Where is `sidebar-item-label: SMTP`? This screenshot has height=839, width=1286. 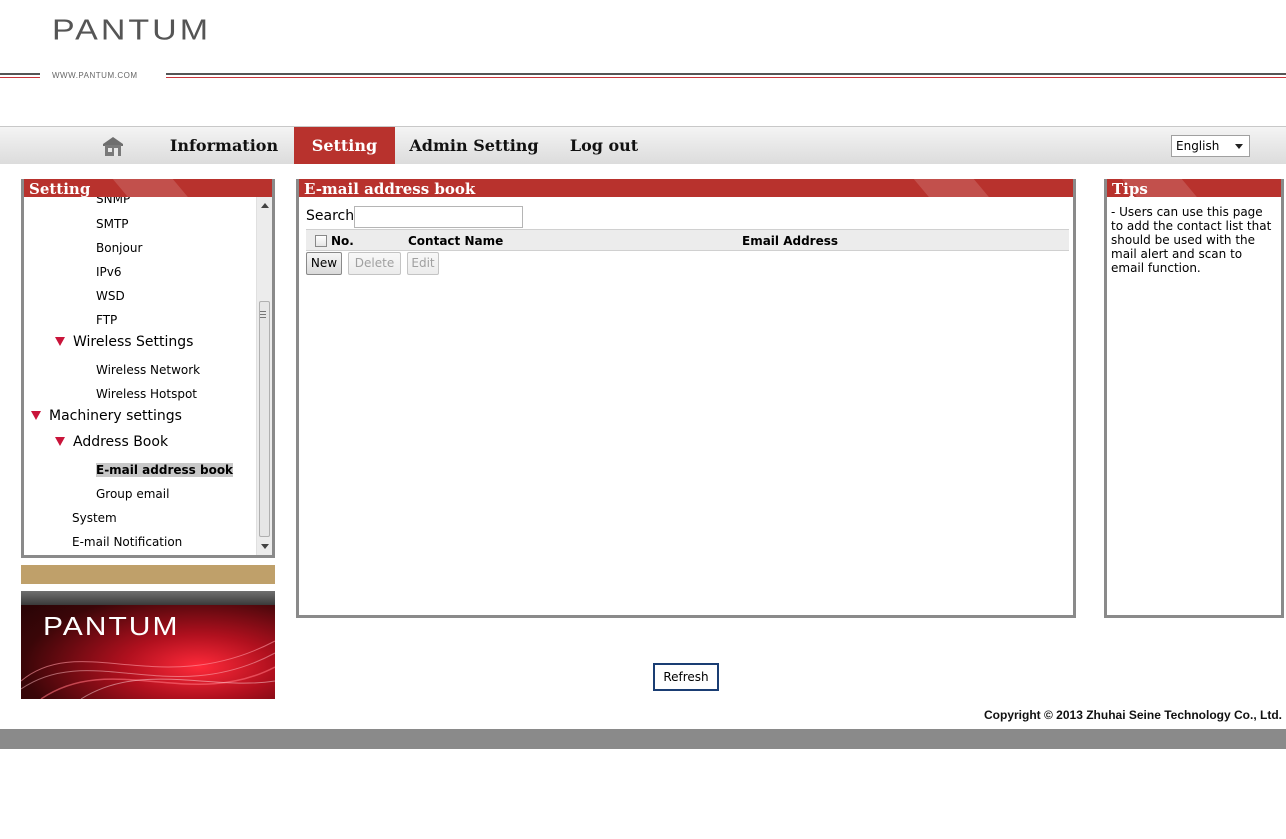 sidebar-item-label: SMTP is located at coordinates (112, 224).